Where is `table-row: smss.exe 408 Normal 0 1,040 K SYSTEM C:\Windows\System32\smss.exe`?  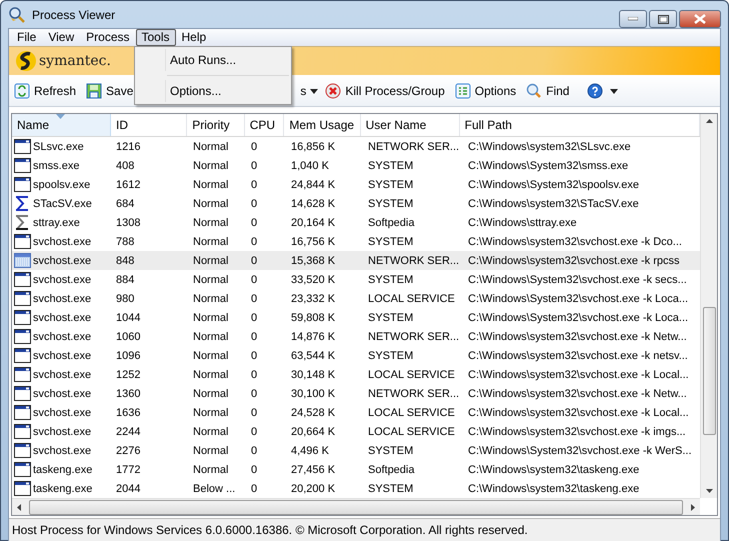 table-row: smss.exe 408 Normal 0 1,040 K SYSTEM C:\Windows\System32\smss.exe is located at coordinates (356, 165).